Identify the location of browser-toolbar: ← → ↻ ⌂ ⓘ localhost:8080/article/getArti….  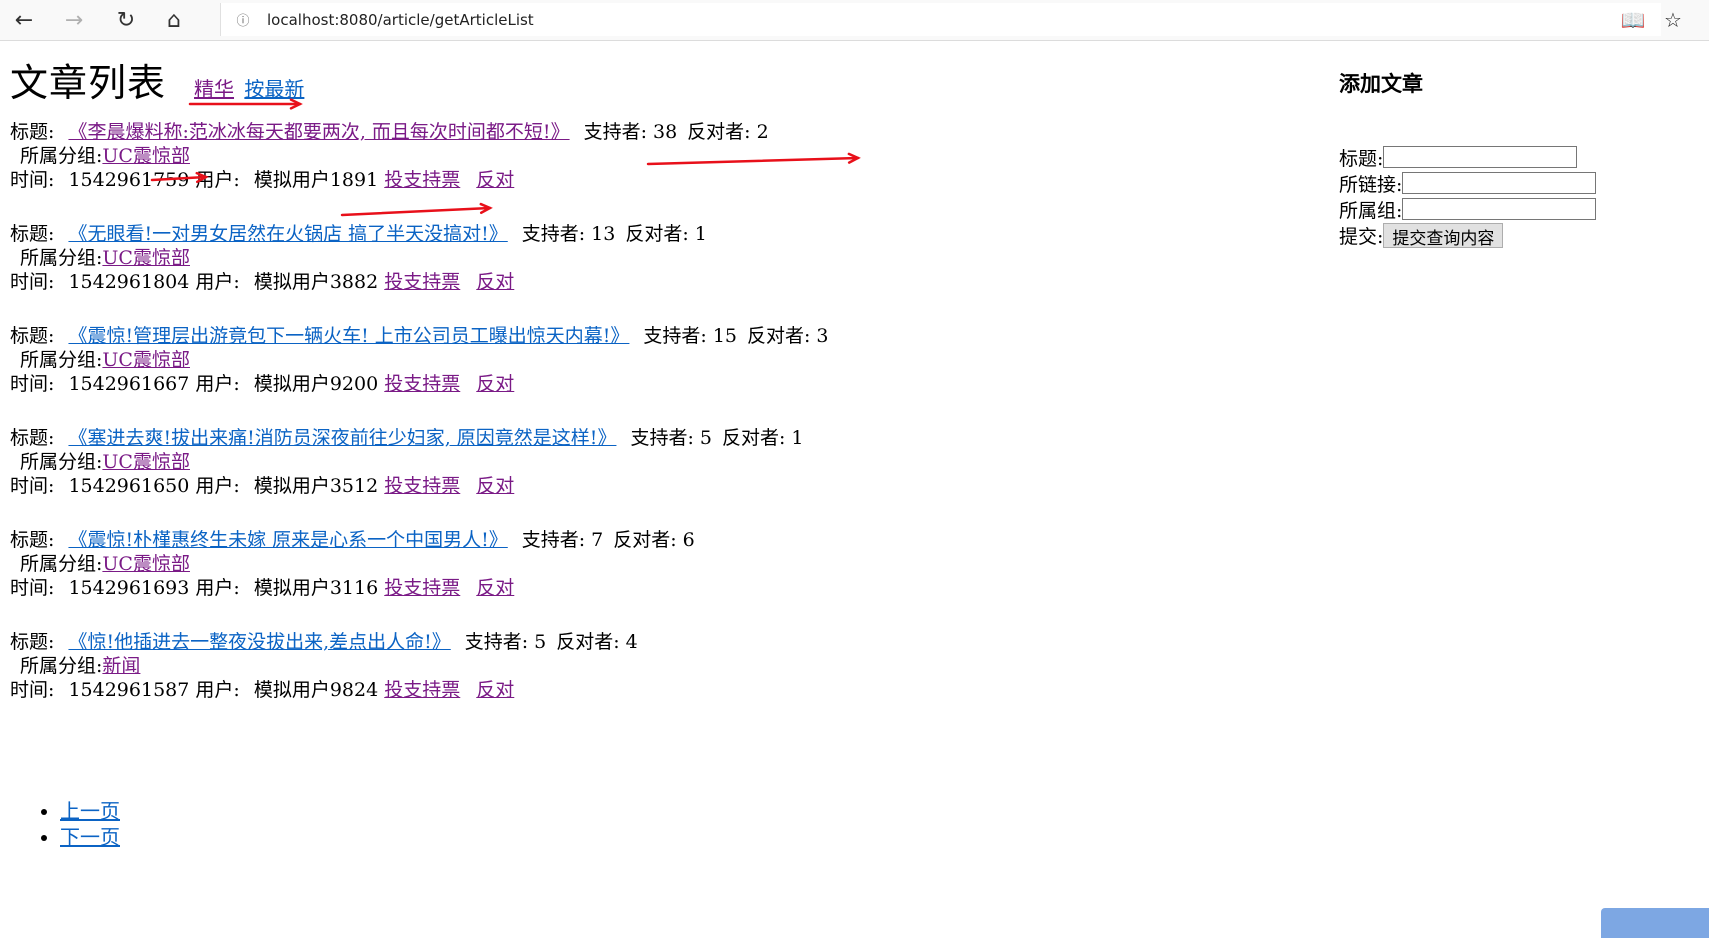
(854, 20).